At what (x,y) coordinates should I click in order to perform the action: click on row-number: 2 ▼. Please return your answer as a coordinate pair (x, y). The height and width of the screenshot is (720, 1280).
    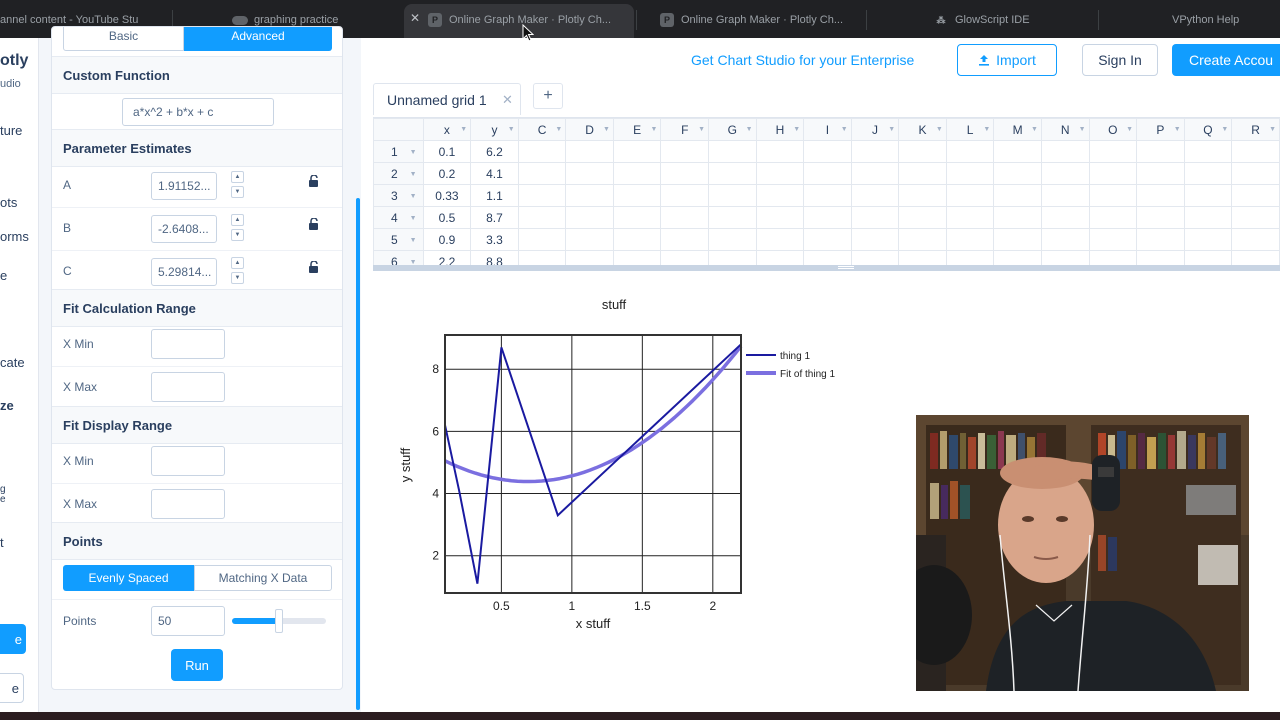
    Looking at the image, I should click on (398, 173).